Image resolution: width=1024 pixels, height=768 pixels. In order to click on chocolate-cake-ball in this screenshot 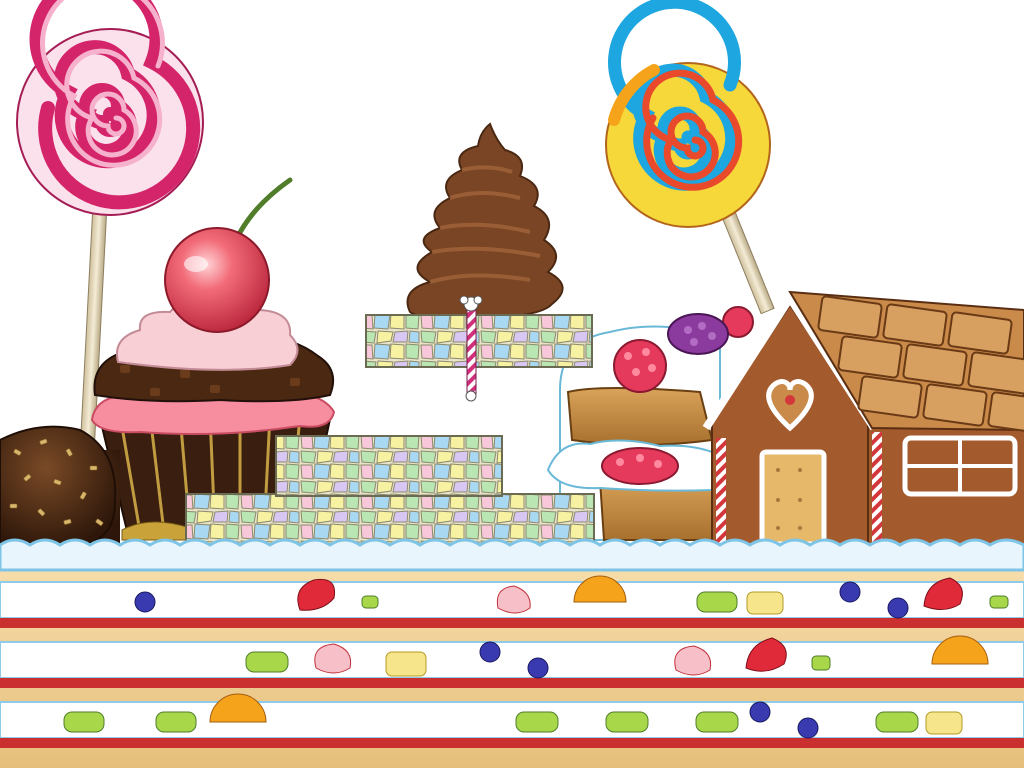, I will do `click(60, 485)`.